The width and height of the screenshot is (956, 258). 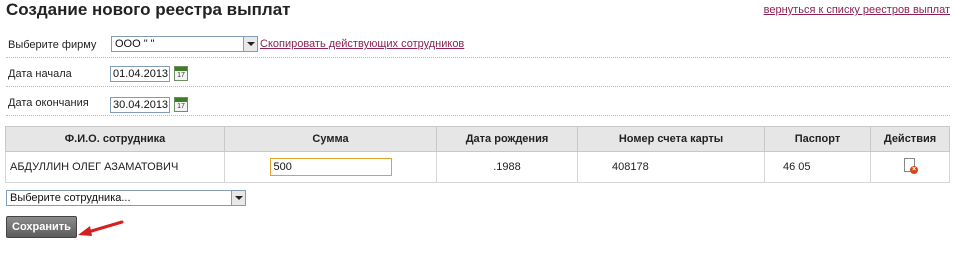 What do you see at coordinates (140, 105) in the screenshot?
I see `end-date-input: 30.04.2013` at bounding box center [140, 105].